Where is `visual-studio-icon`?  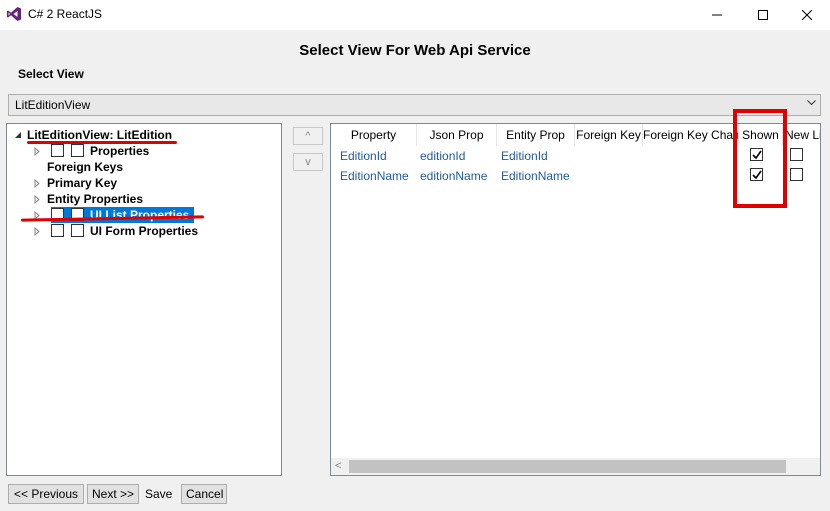 visual-studio-icon is located at coordinates (14, 14).